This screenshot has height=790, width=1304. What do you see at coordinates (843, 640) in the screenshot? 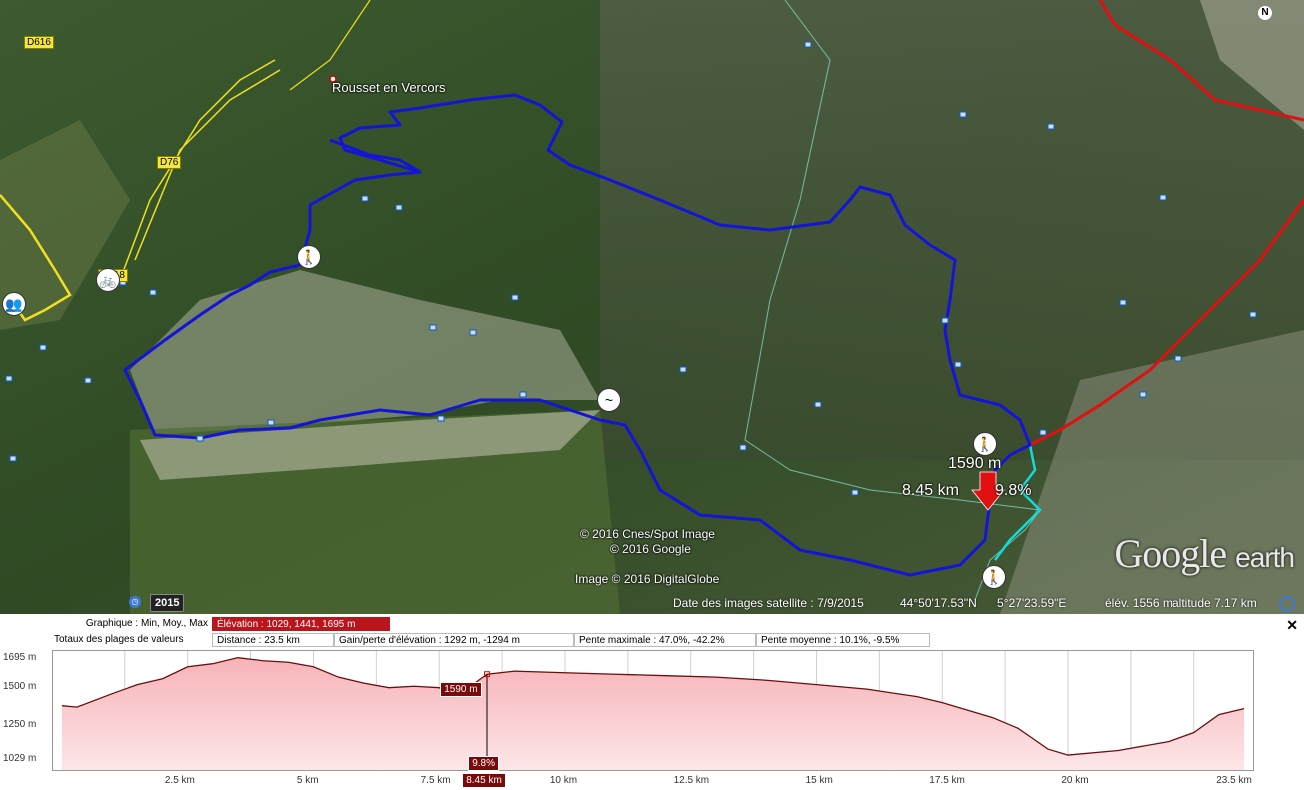
I see `avg-slope-total: Pente moyenne : 10.1%, -9.5%` at bounding box center [843, 640].